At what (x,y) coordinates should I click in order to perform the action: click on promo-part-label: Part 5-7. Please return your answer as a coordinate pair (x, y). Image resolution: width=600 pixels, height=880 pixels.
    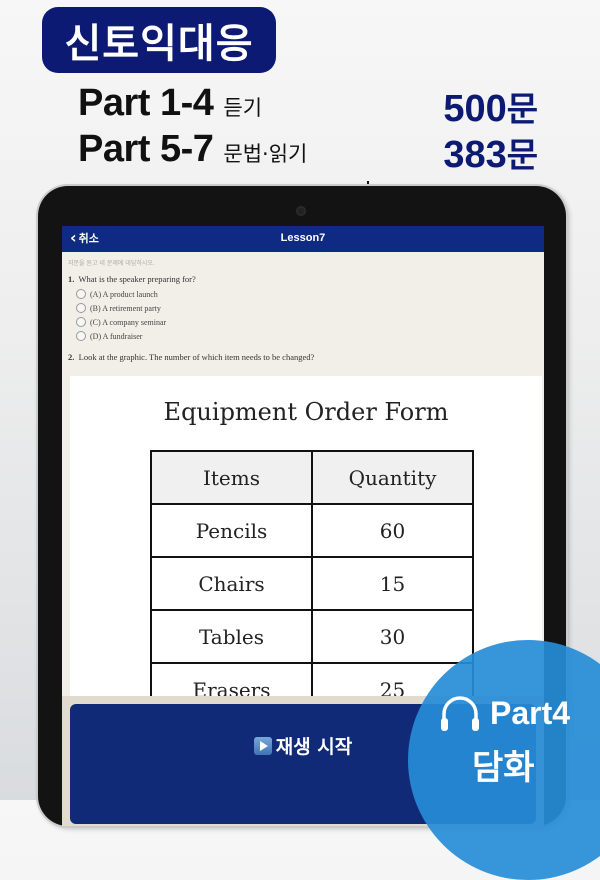
    Looking at the image, I should click on (146, 149).